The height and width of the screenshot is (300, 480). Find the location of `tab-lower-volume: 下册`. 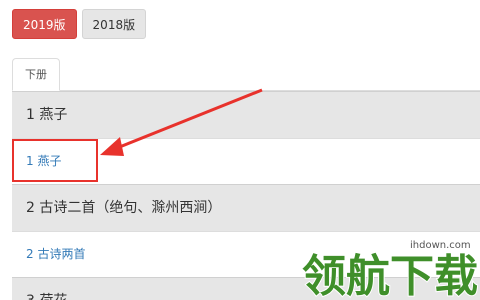

tab-lower-volume: 下册 is located at coordinates (36, 74).